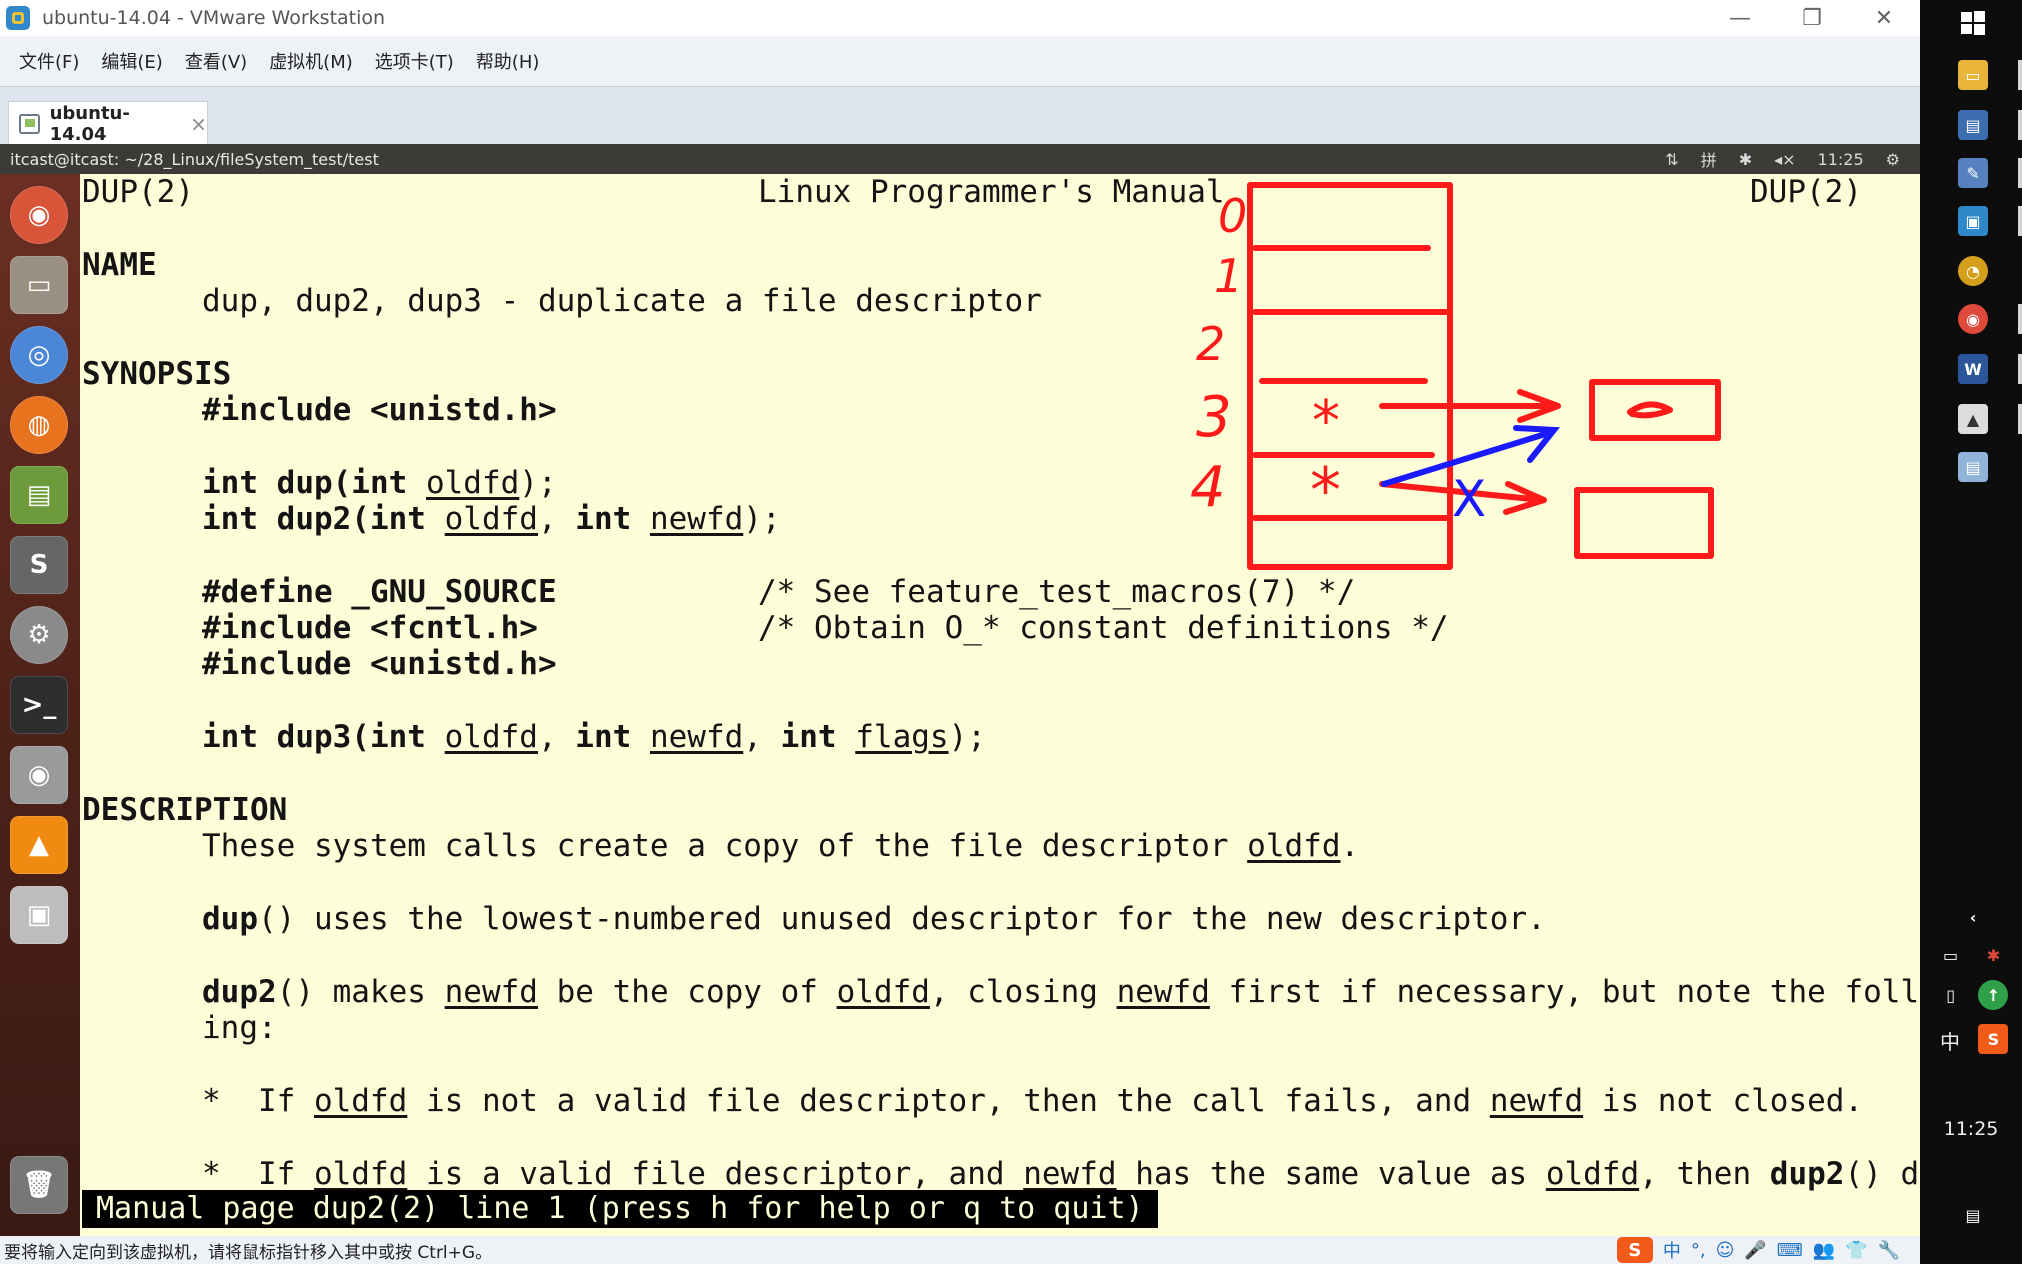 Image resolution: width=2022 pixels, height=1264 pixels. Describe the element at coordinates (39, 915) in the screenshot. I see `save-icon: ▣` at that location.